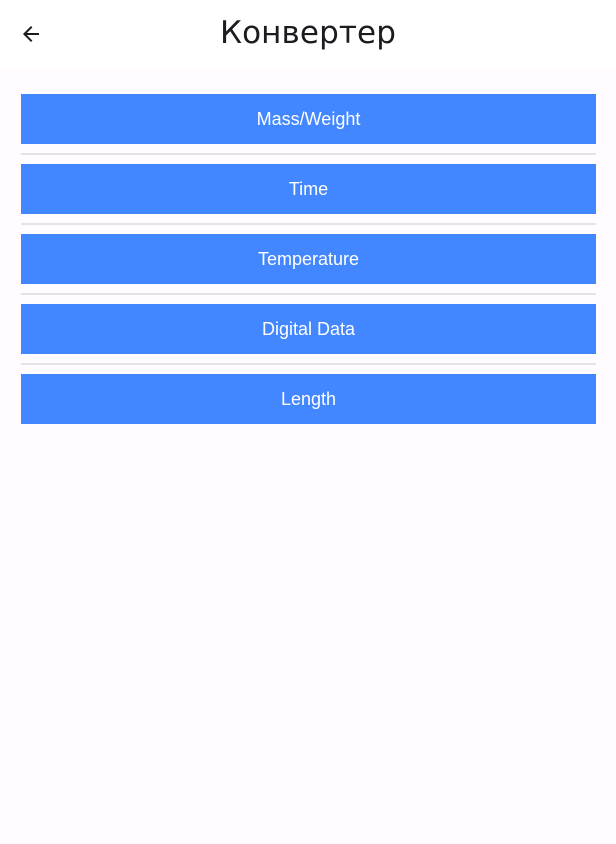 The width and height of the screenshot is (616, 844). What do you see at coordinates (308, 329) in the screenshot?
I see `digital-data-button: Digital Data` at bounding box center [308, 329].